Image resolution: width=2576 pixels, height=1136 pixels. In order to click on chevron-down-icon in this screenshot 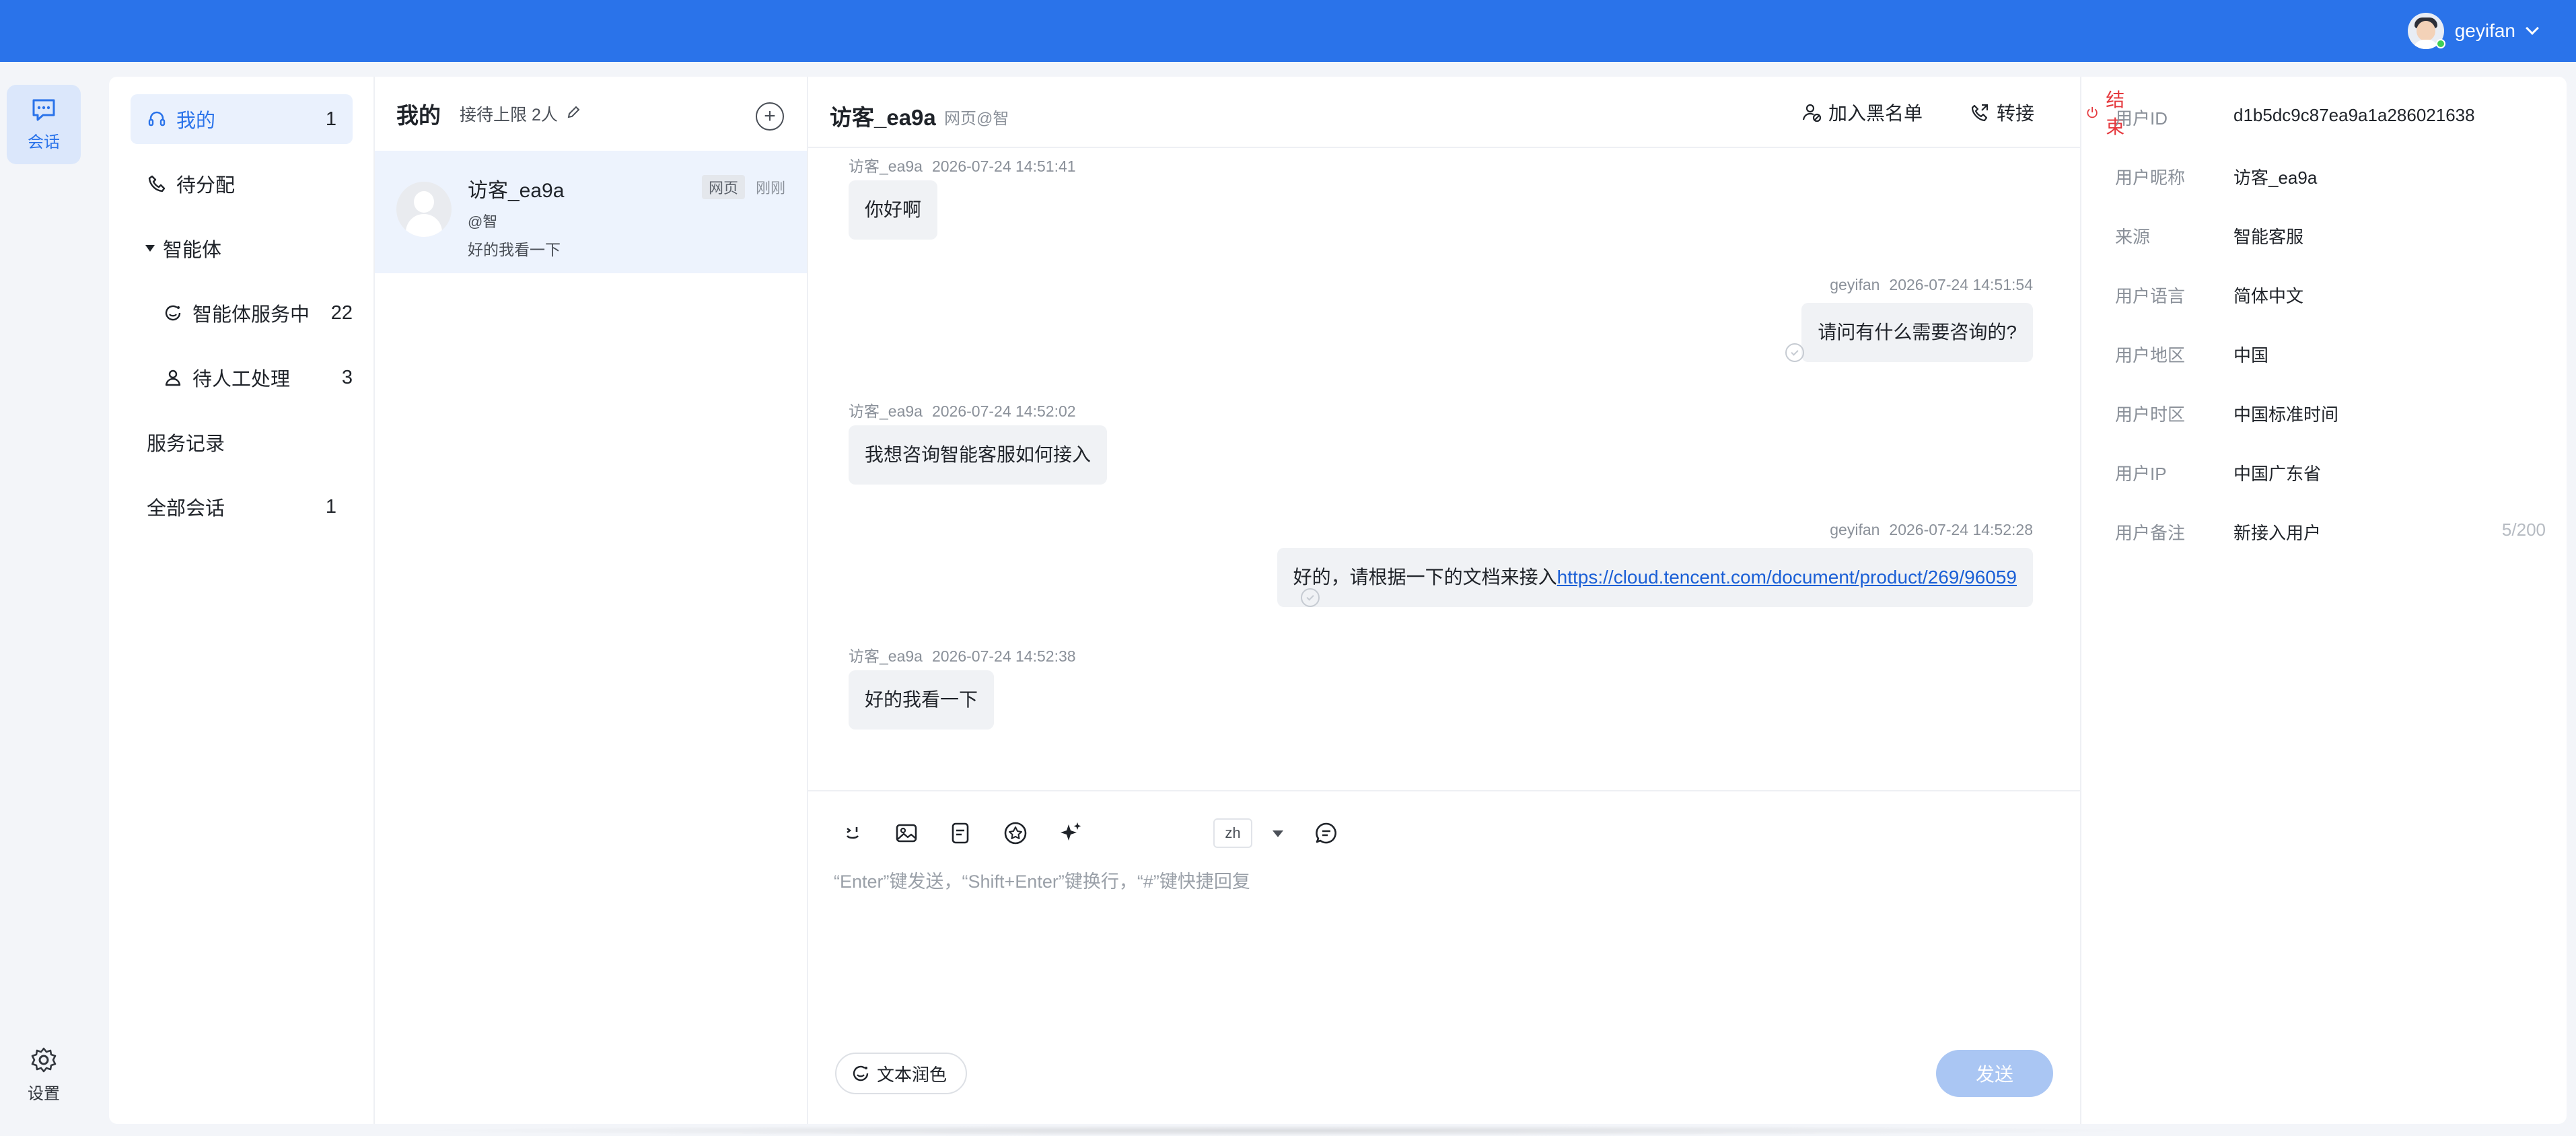, I will do `click(2532, 28)`.